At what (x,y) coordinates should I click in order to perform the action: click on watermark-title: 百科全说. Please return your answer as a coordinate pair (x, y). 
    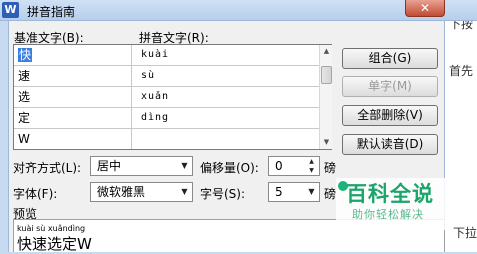
    Looking at the image, I should click on (390, 194).